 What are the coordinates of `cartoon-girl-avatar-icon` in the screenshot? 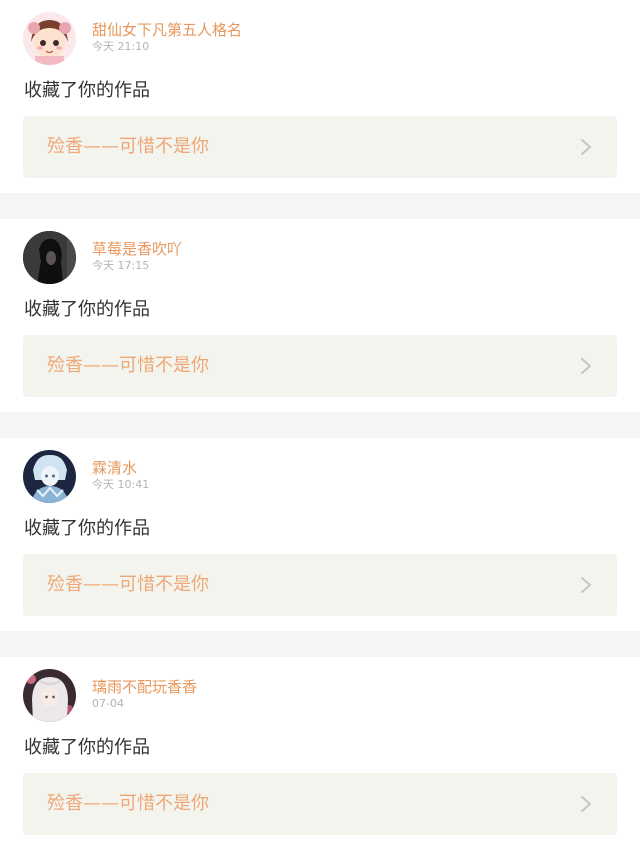 It's located at (49, 38).